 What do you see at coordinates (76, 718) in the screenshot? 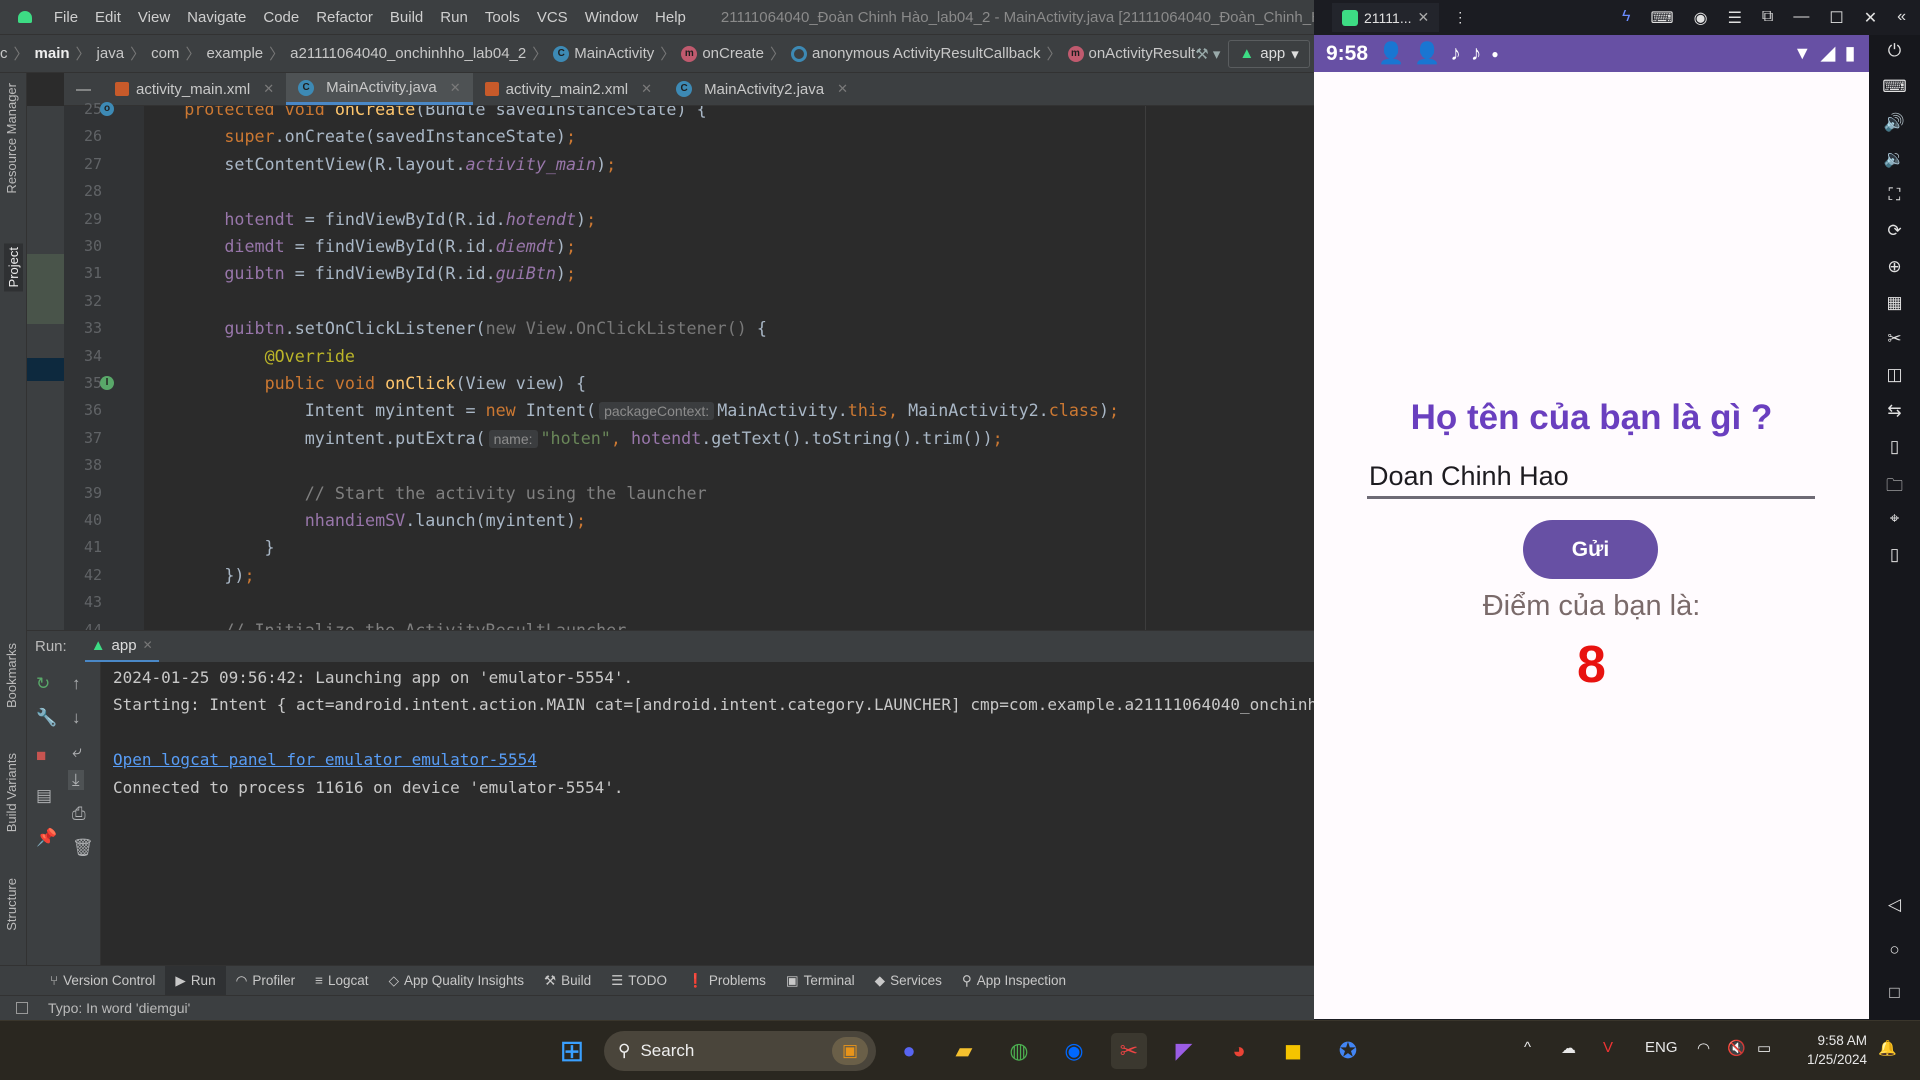
I see `scroll-down-icon: ↓` at bounding box center [76, 718].